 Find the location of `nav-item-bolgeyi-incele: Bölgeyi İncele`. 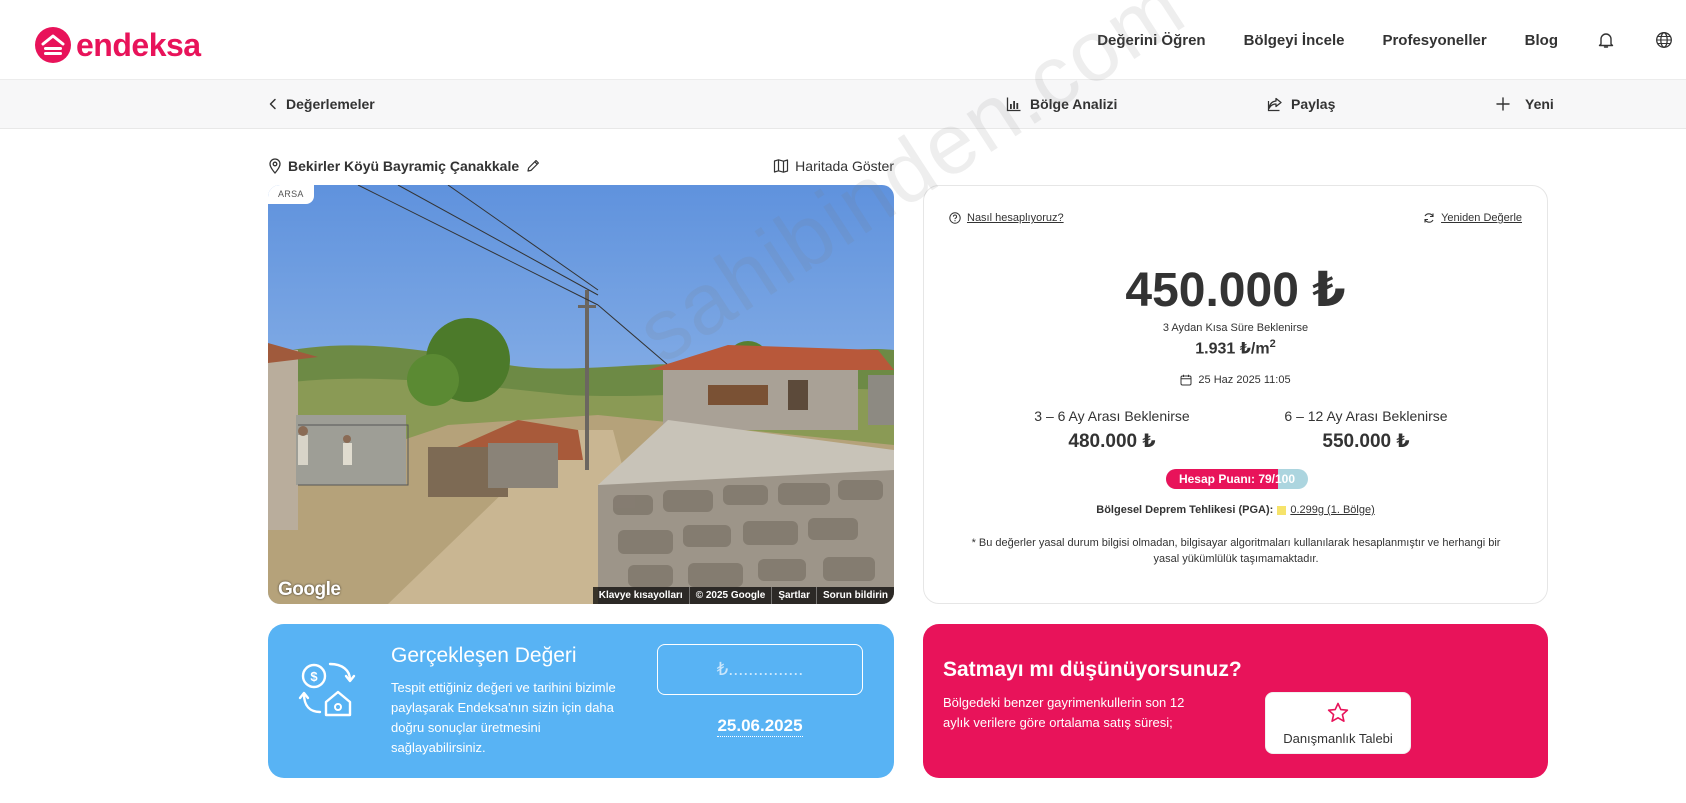

nav-item-bolgeyi-incele: Bölgeyi İncele is located at coordinates (1294, 40).